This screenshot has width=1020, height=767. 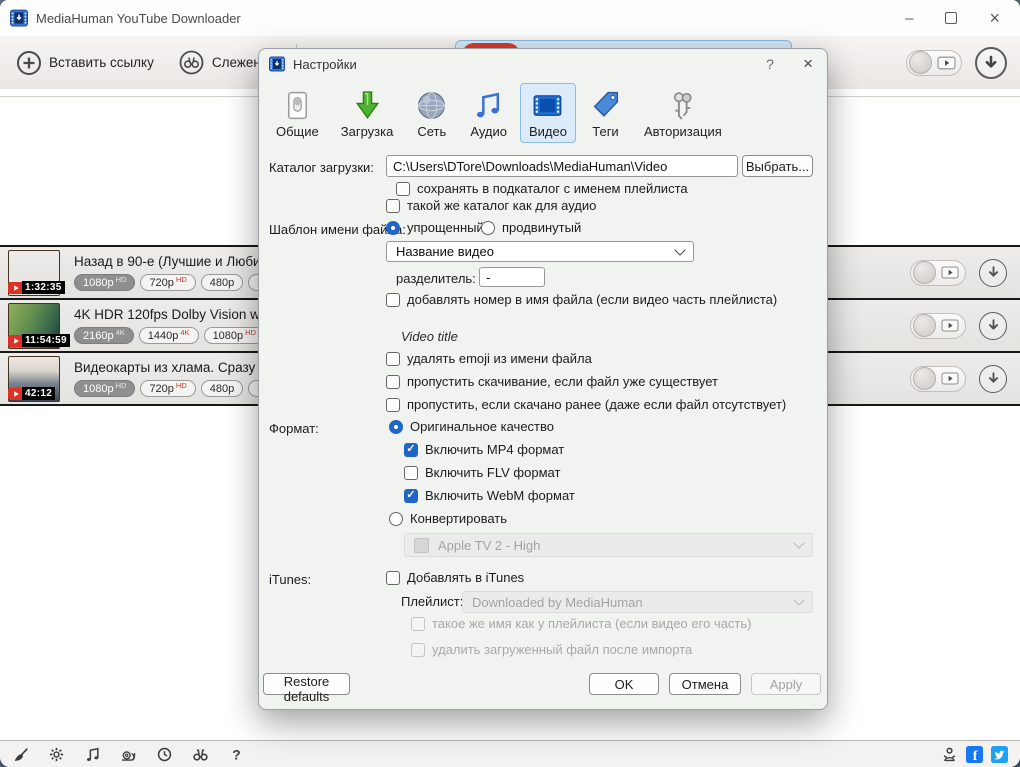 I want to click on quality-tag: 4K, so click(x=185, y=332).